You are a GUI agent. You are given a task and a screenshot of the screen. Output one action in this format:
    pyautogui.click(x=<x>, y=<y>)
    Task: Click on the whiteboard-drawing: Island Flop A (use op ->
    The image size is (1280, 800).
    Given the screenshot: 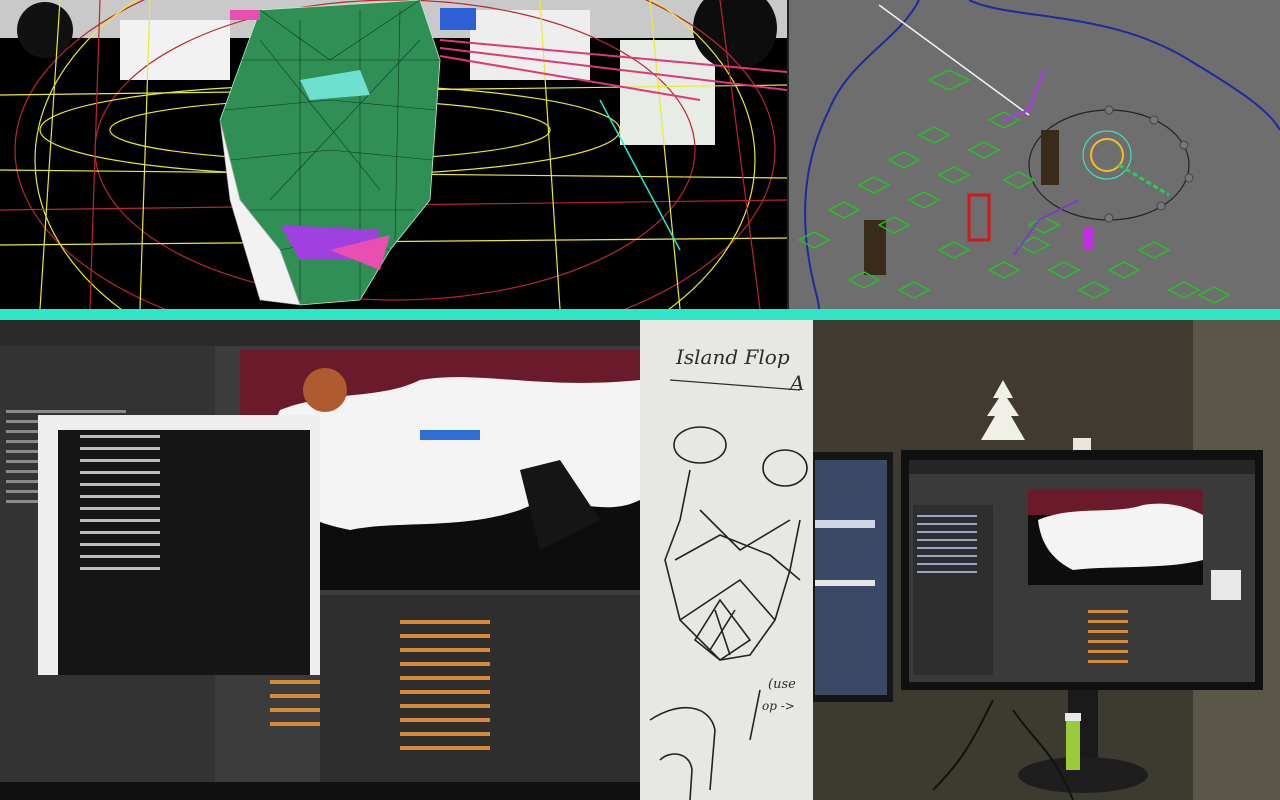 What is the action you would take?
    pyautogui.click(x=726, y=560)
    